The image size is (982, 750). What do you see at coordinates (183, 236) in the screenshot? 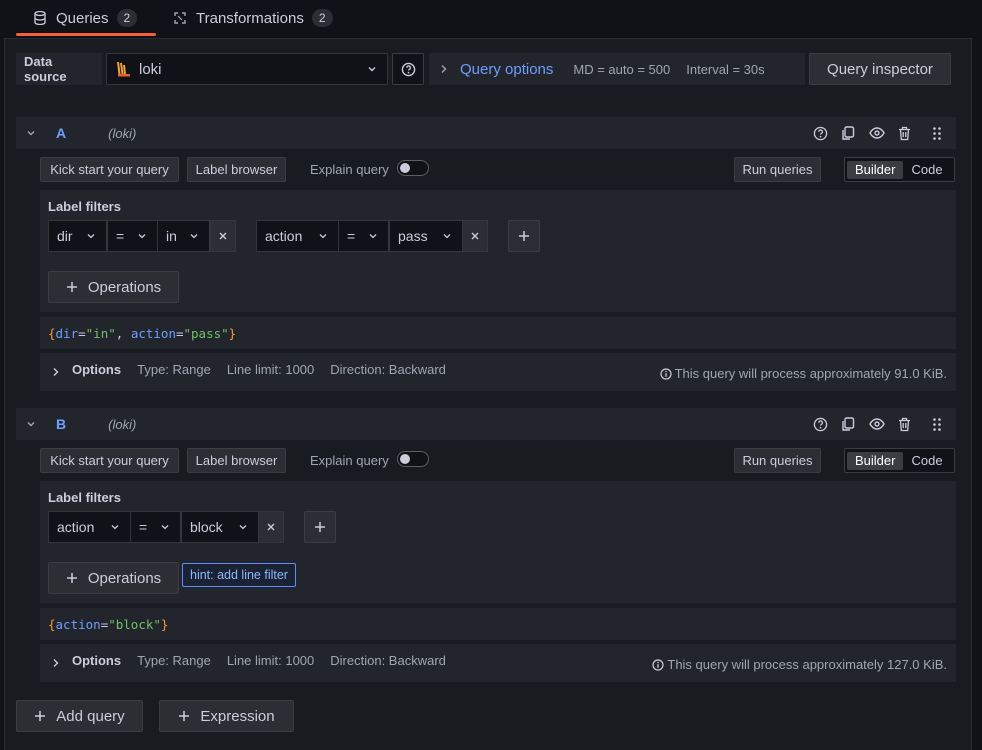
I see `filter-value-select: in` at bounding box center [183, 236].